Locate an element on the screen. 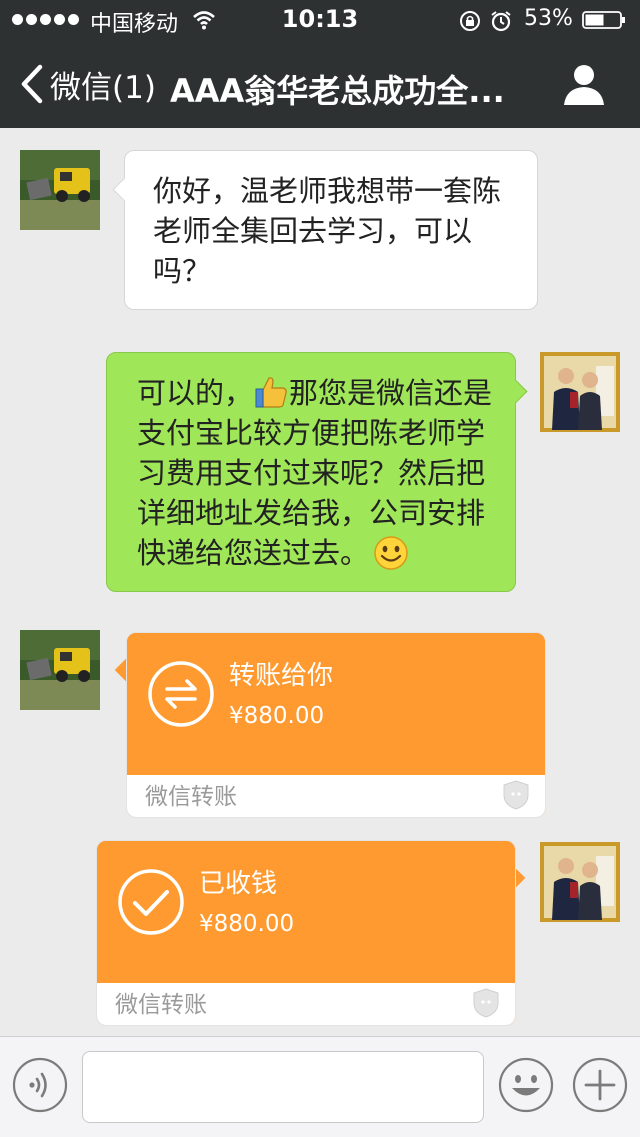 This screenshot has height=1137, width=640. battery-percent: 53% is located at coordinates (548, 18).